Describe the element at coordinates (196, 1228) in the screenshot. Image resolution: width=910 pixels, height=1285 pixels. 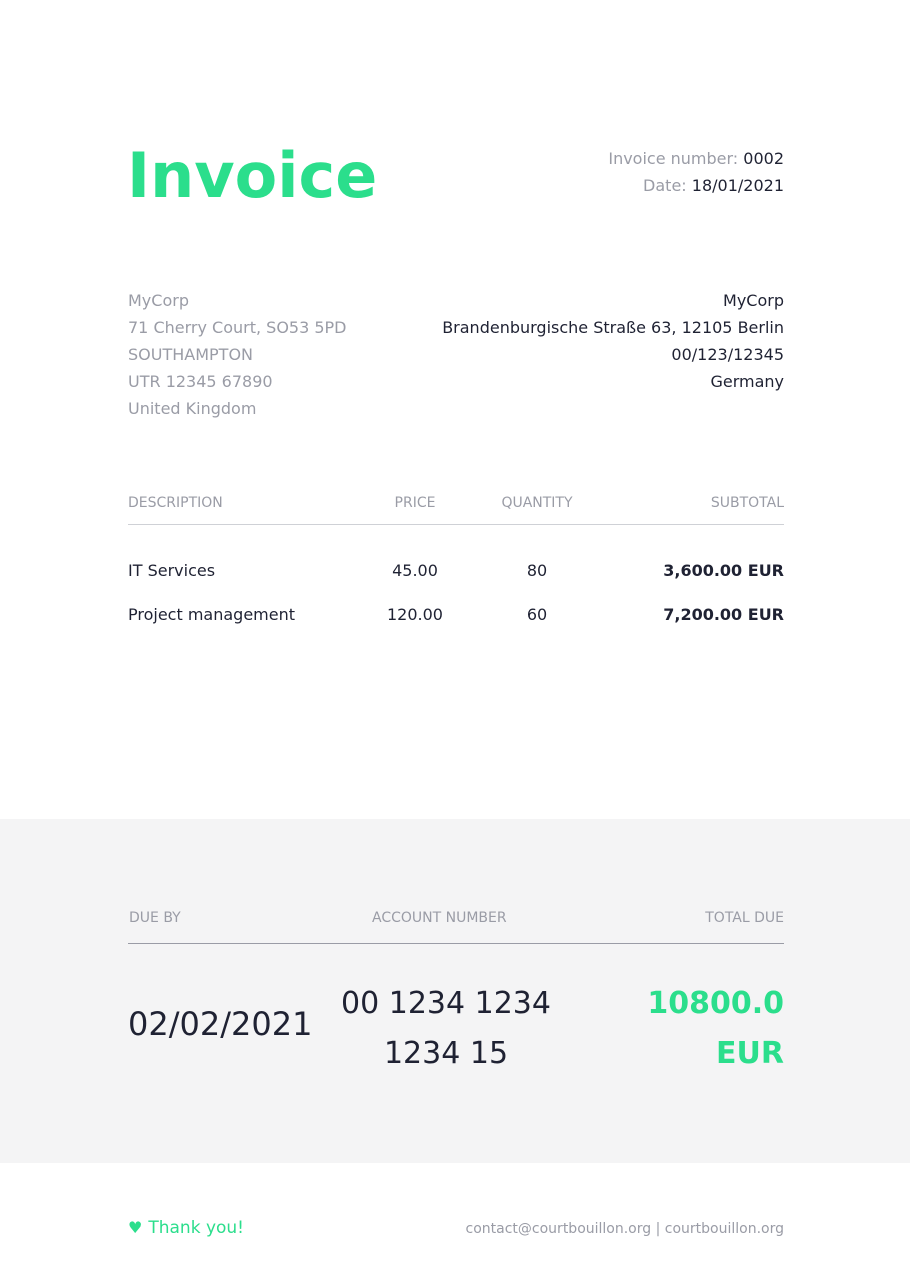
I see `thank-you-text: Thank you!` at that location.